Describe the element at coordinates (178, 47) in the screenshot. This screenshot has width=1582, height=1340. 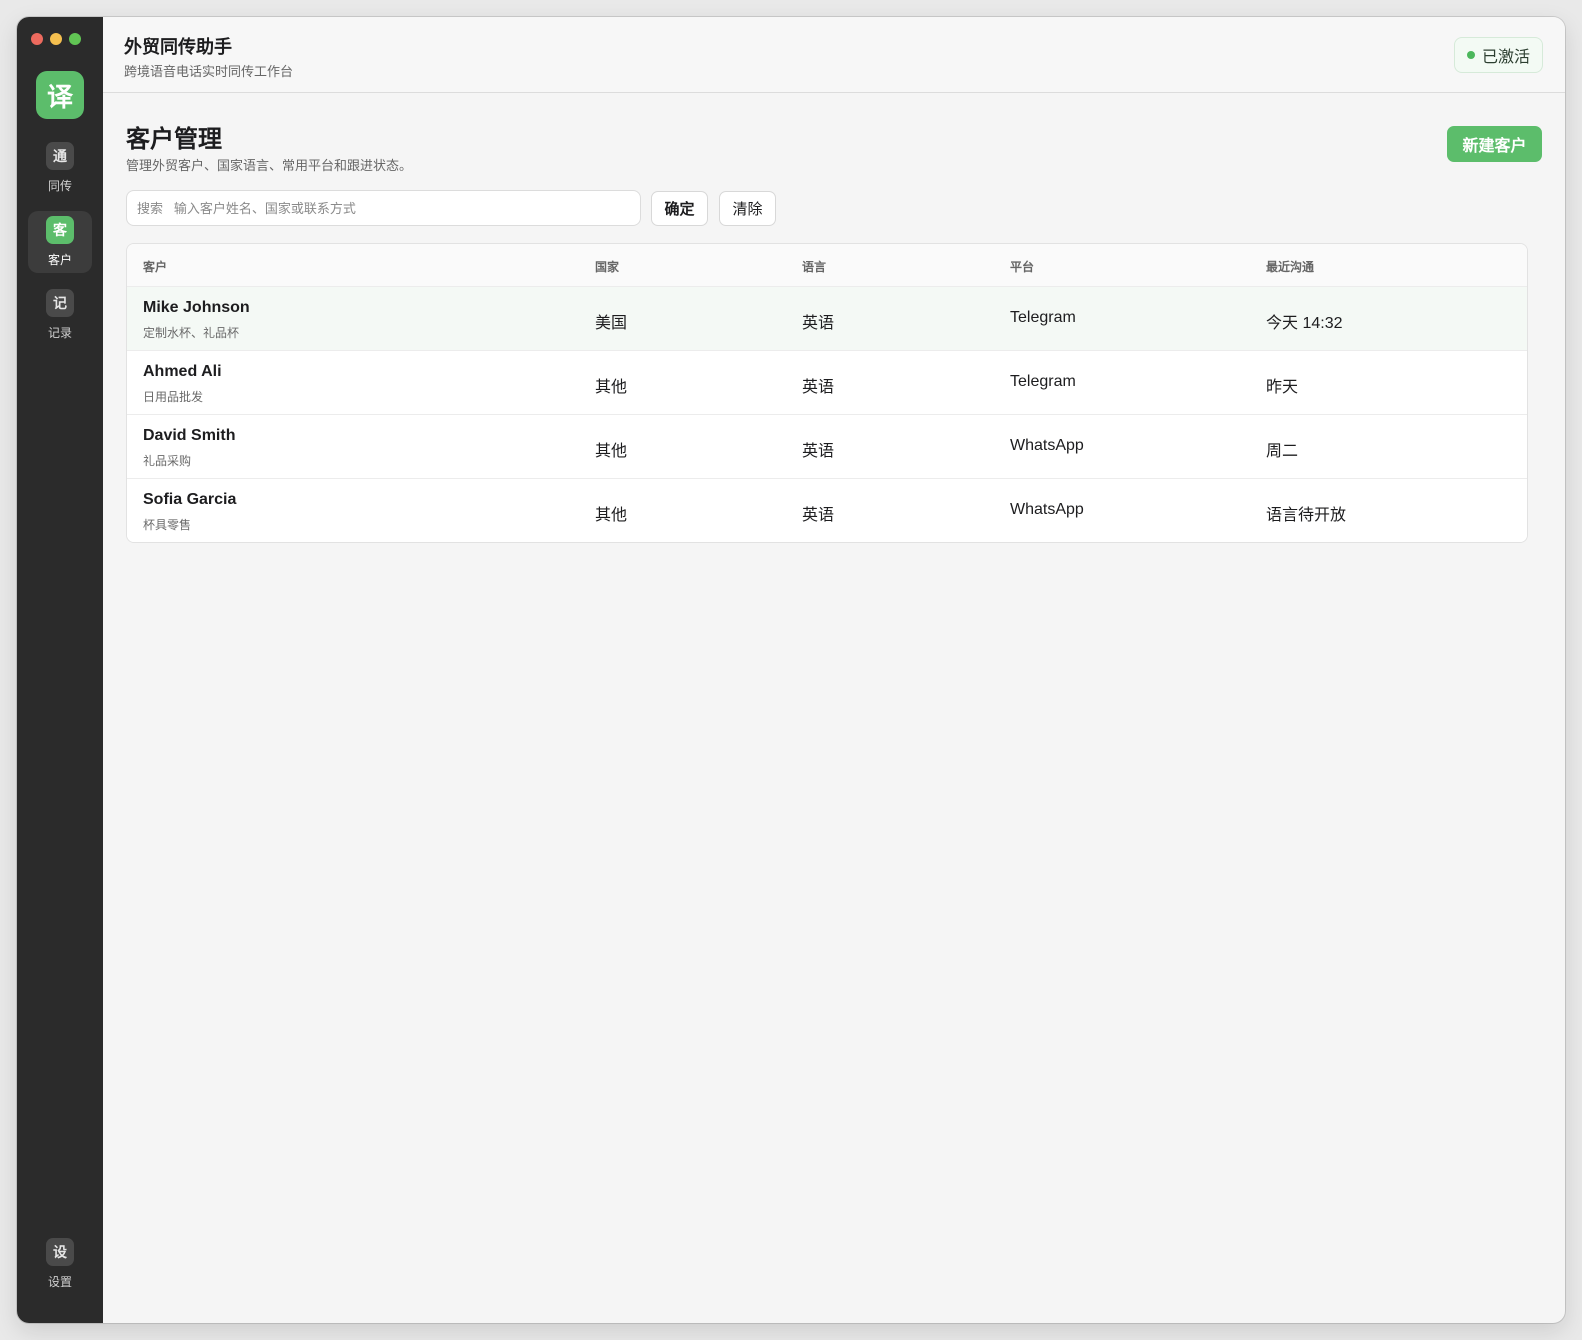
I see `app-title: 外贸同传助手` at that location.